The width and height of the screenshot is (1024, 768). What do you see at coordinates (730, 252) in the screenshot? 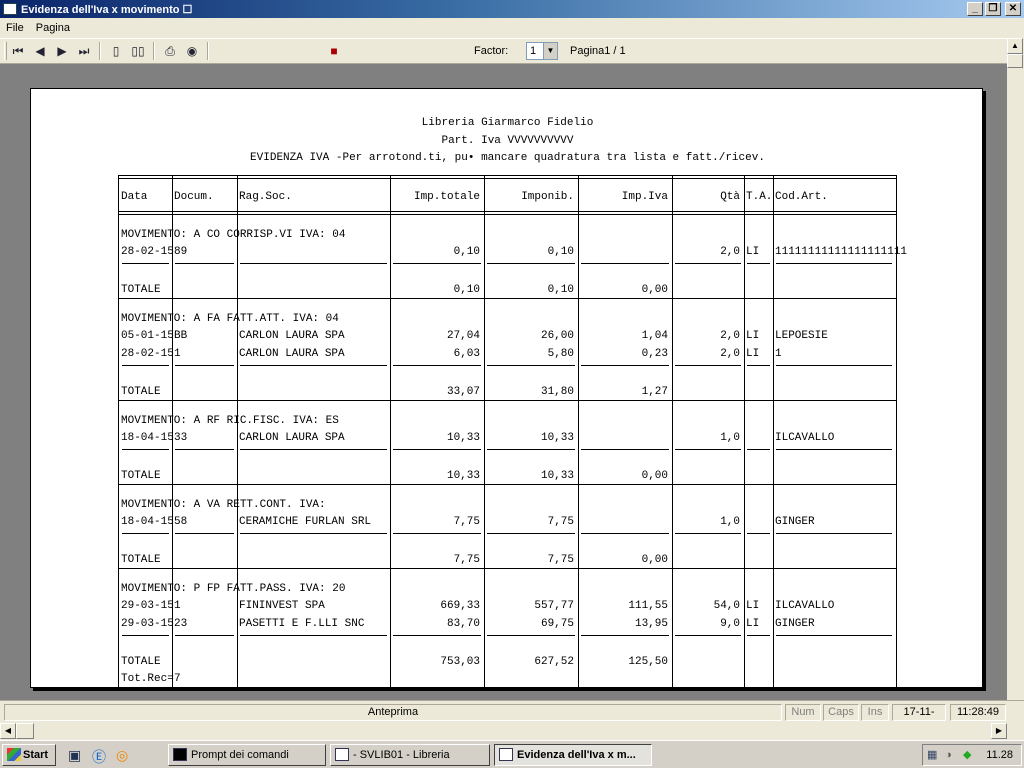
I see `table-cell: 2,0` at bounding box center [730, 252].